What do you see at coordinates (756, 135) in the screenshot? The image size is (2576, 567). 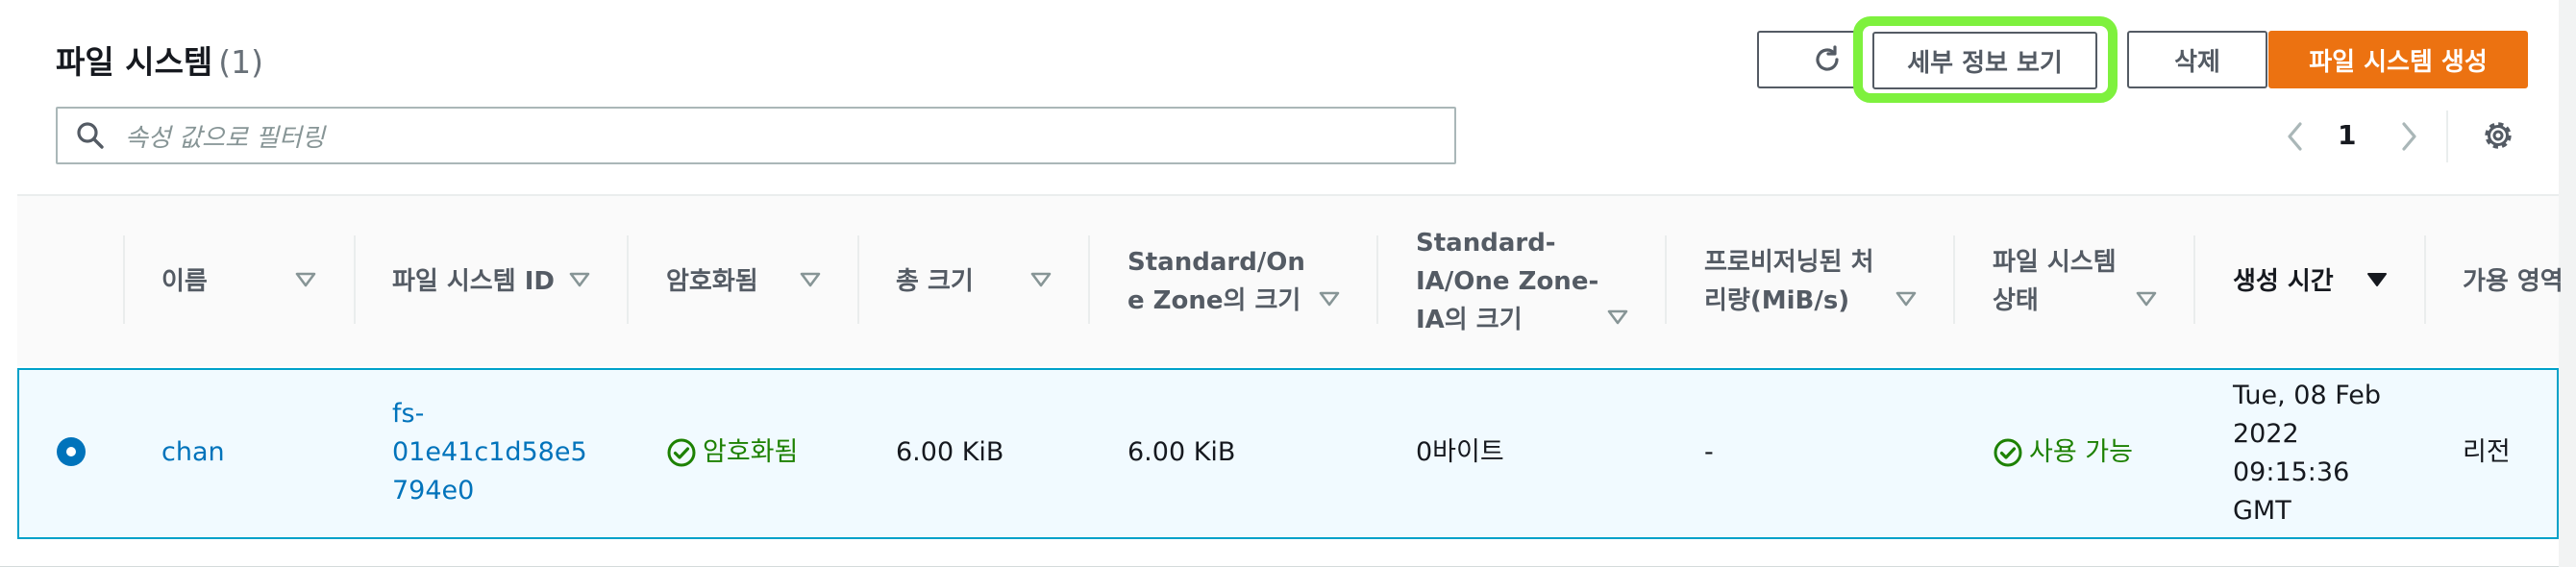 I see `filter-search-box: 속성 값으로 필터링` at bounding box center [756, 135].